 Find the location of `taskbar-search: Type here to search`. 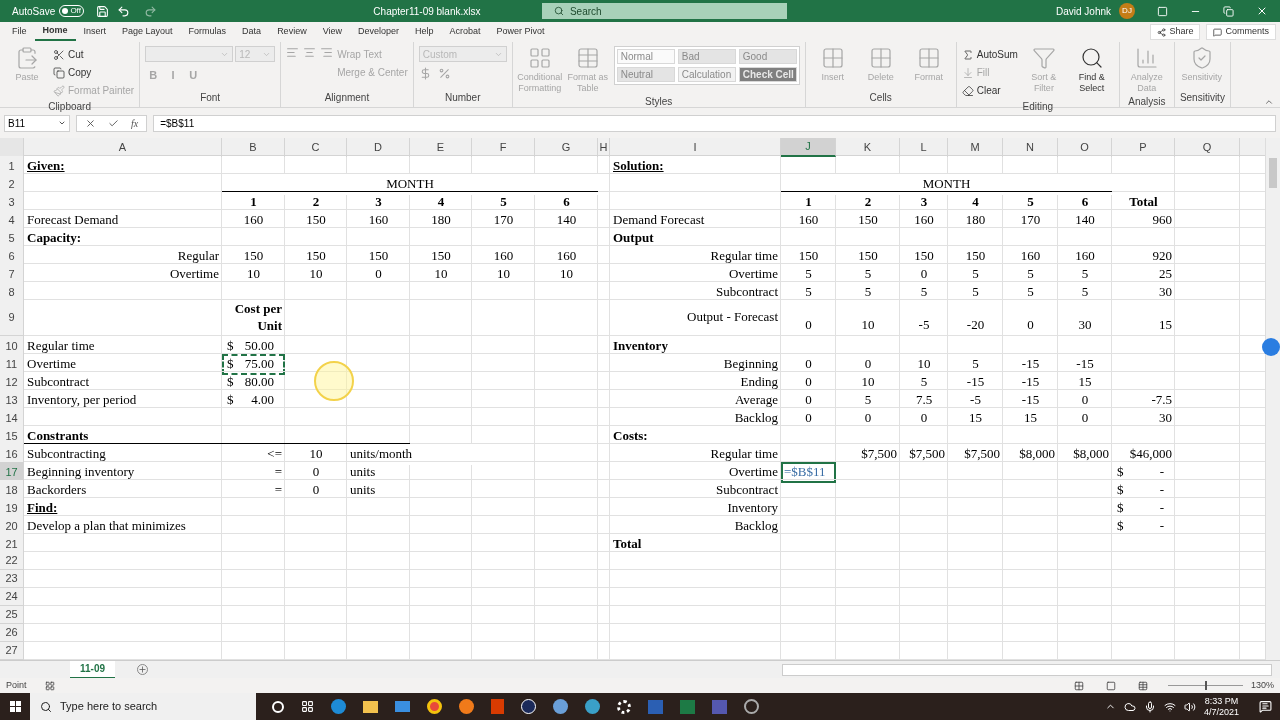

taskbar-search: Type here to search is located at coordinates (143, 706).